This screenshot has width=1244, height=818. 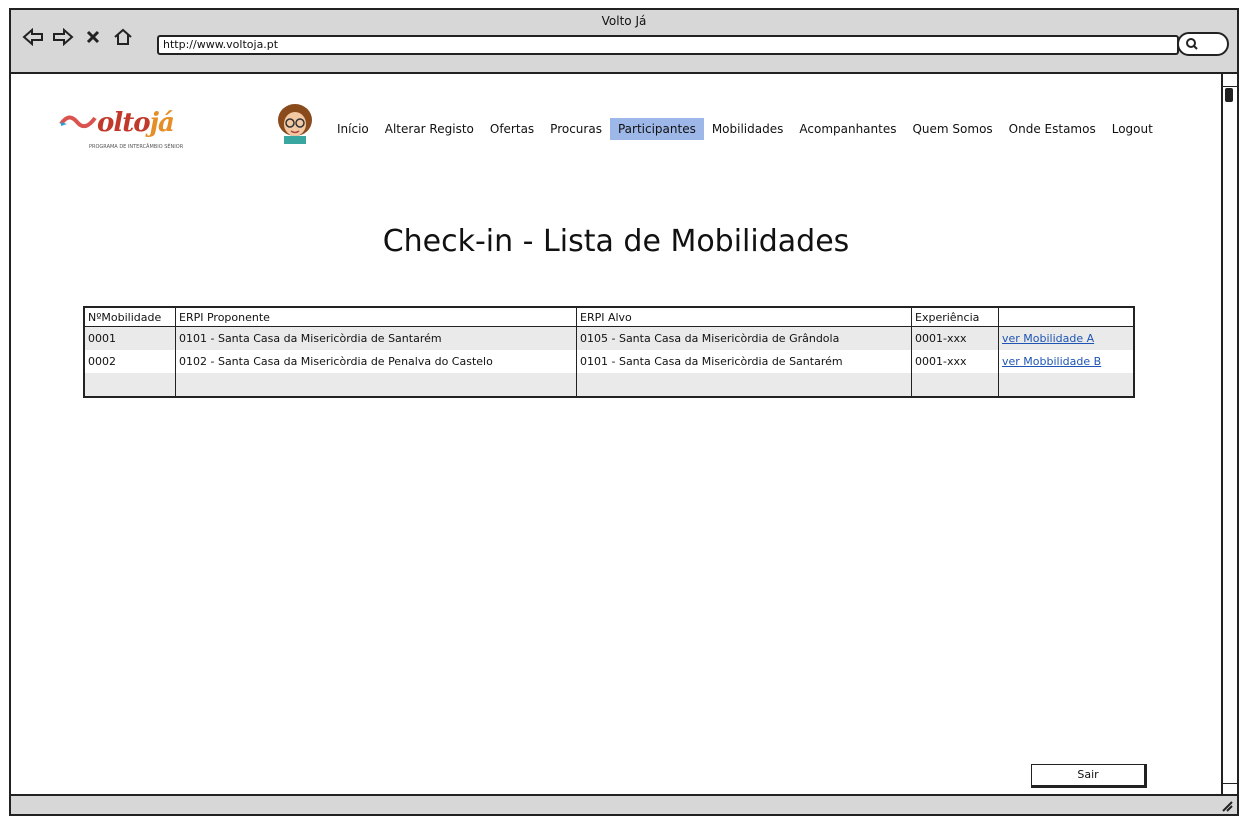 What do you see at coordinates (129, 338) in the screenshot?
I see `cell-num: 0001` at bounding box center [129, 338].